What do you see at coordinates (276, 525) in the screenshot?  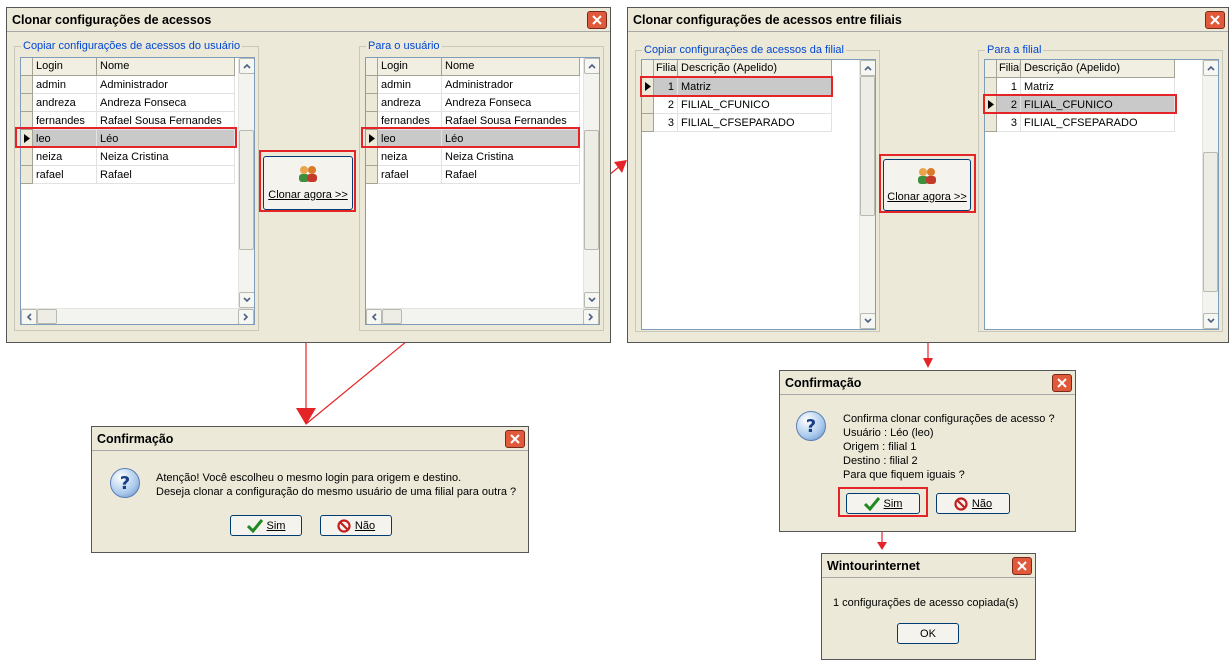 I see `yes-label: Sim` at bounding box center [276, 525].